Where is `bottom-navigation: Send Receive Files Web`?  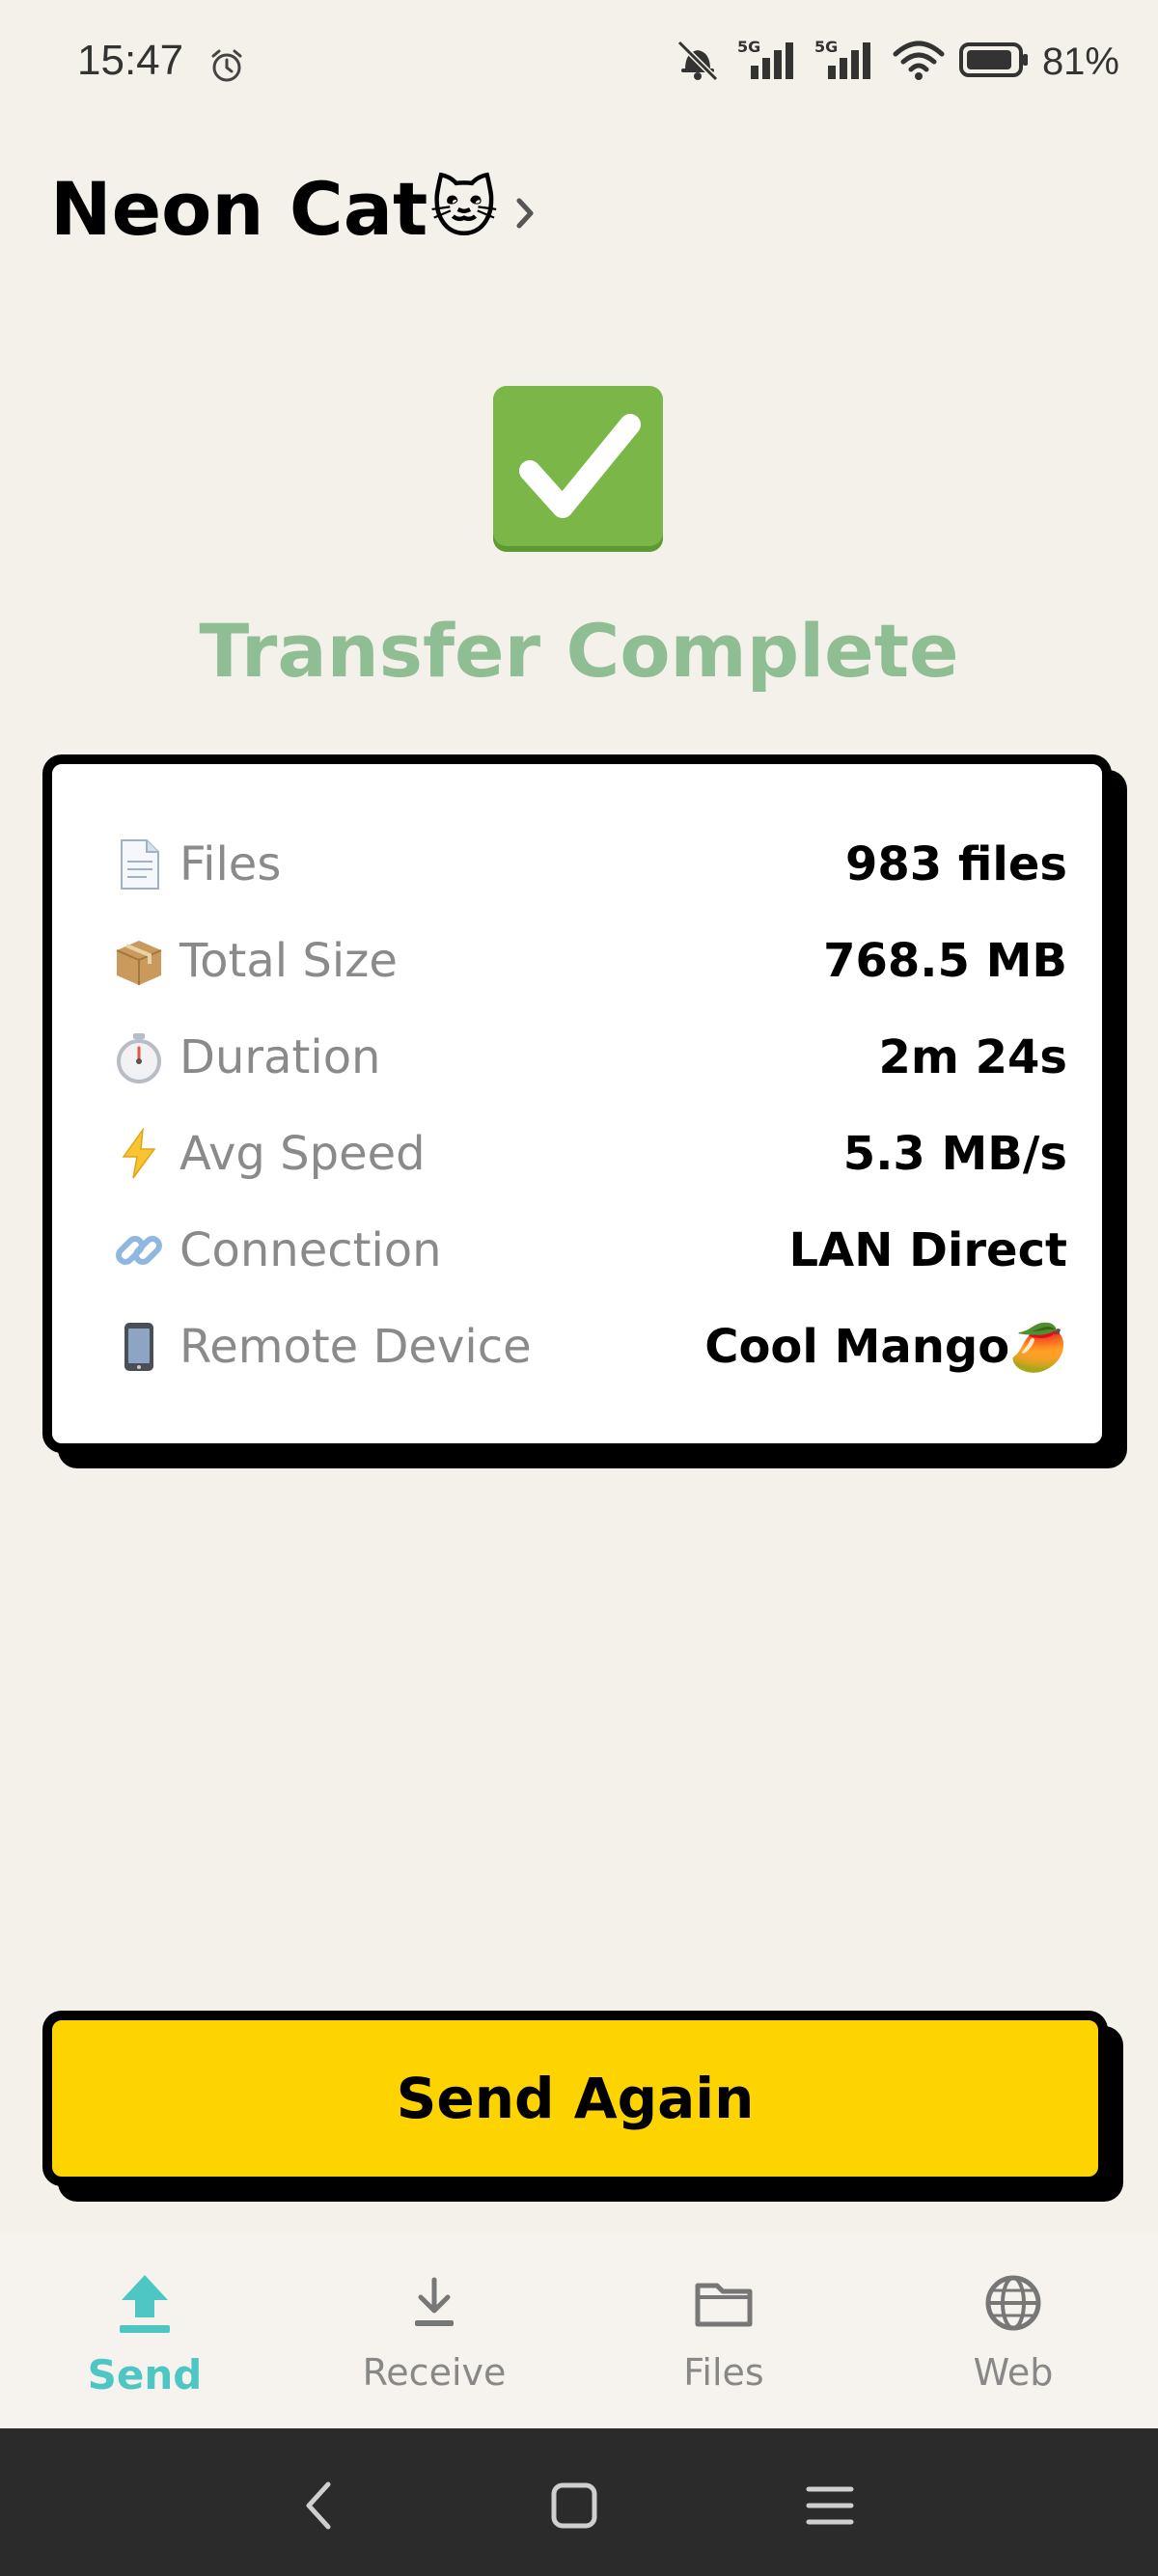
bottom-navigation: Send Receive Files Web is located at coordinates (579, 2330).